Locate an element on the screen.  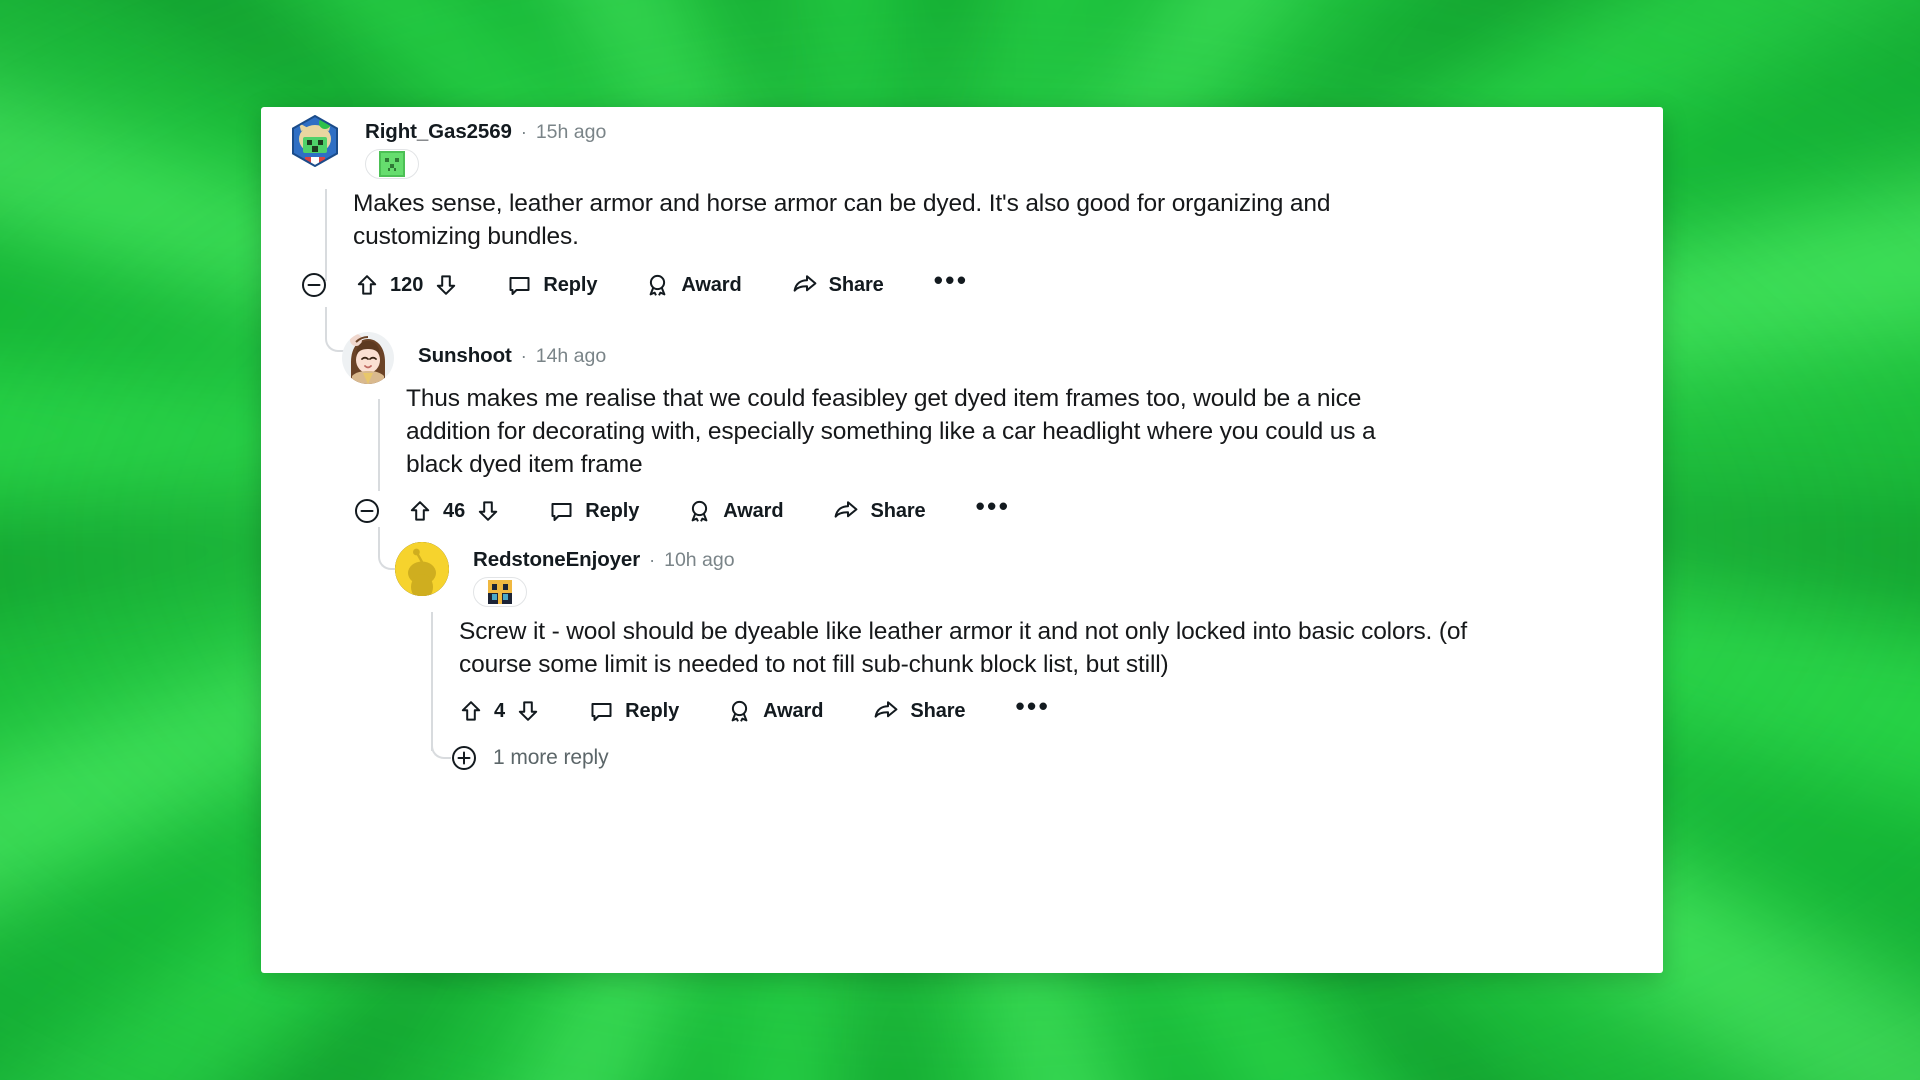
overflow-menu-button-3: ••• is located at coordinates (1032, 707).